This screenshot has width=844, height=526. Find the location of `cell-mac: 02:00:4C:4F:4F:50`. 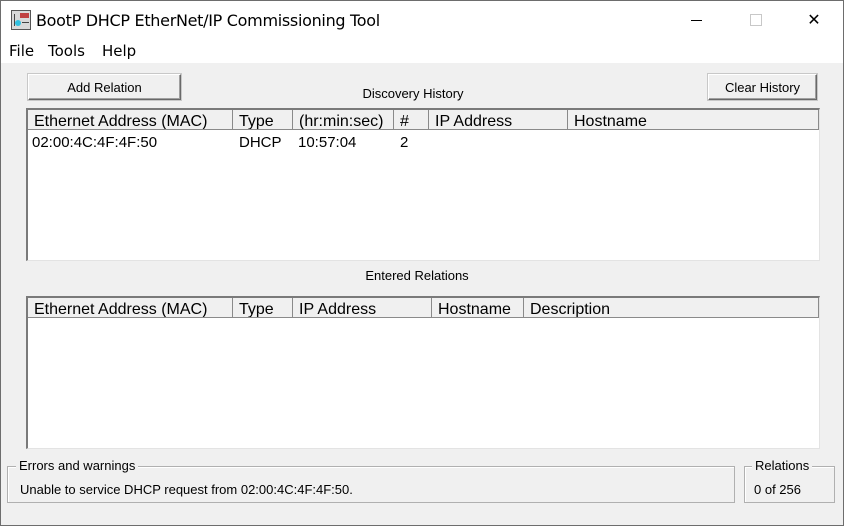

cell-mac: 02:00:4C:4F:4F:50 is located at coordinates (95, 142).